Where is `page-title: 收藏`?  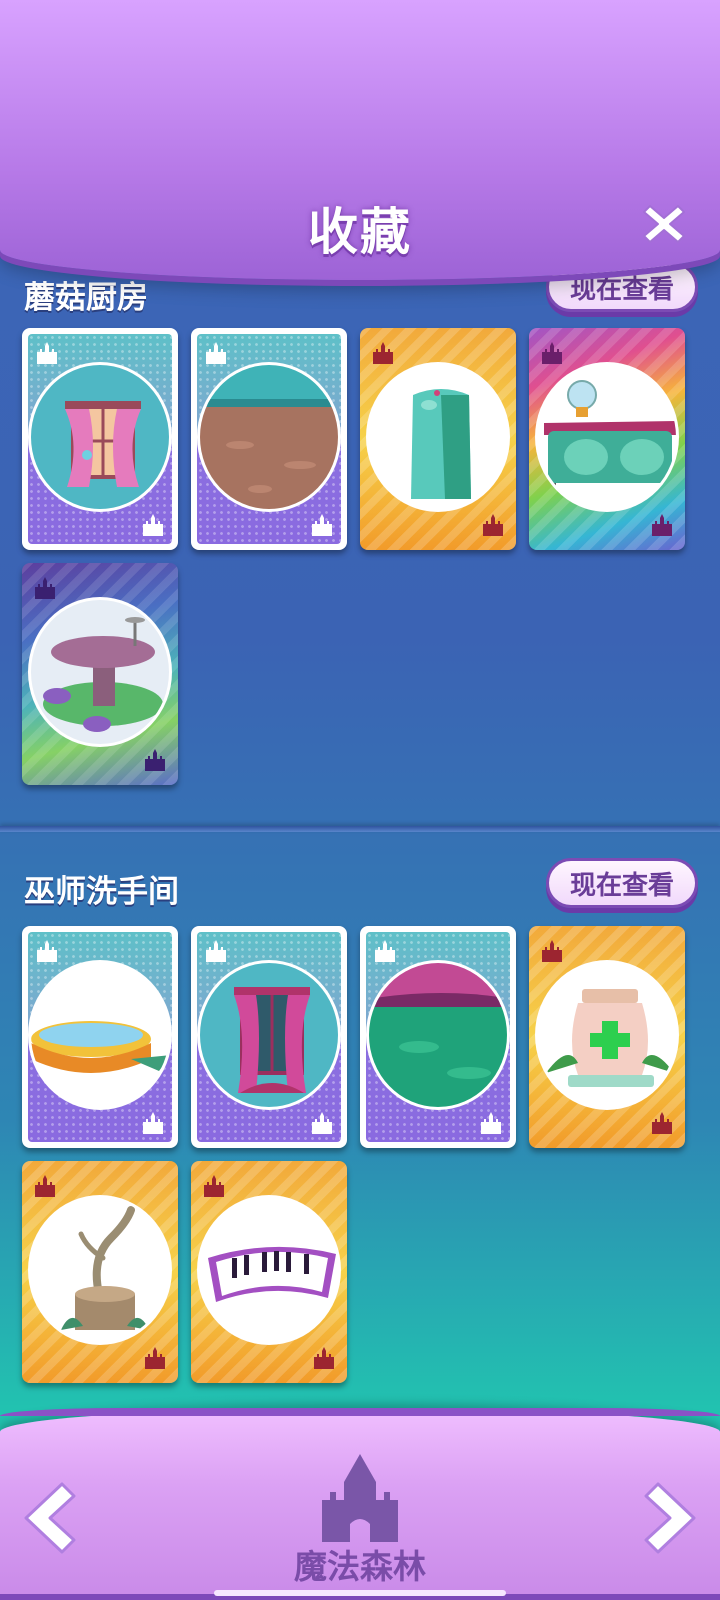 page-title: 收藏 is located at coordinates (360, 232).